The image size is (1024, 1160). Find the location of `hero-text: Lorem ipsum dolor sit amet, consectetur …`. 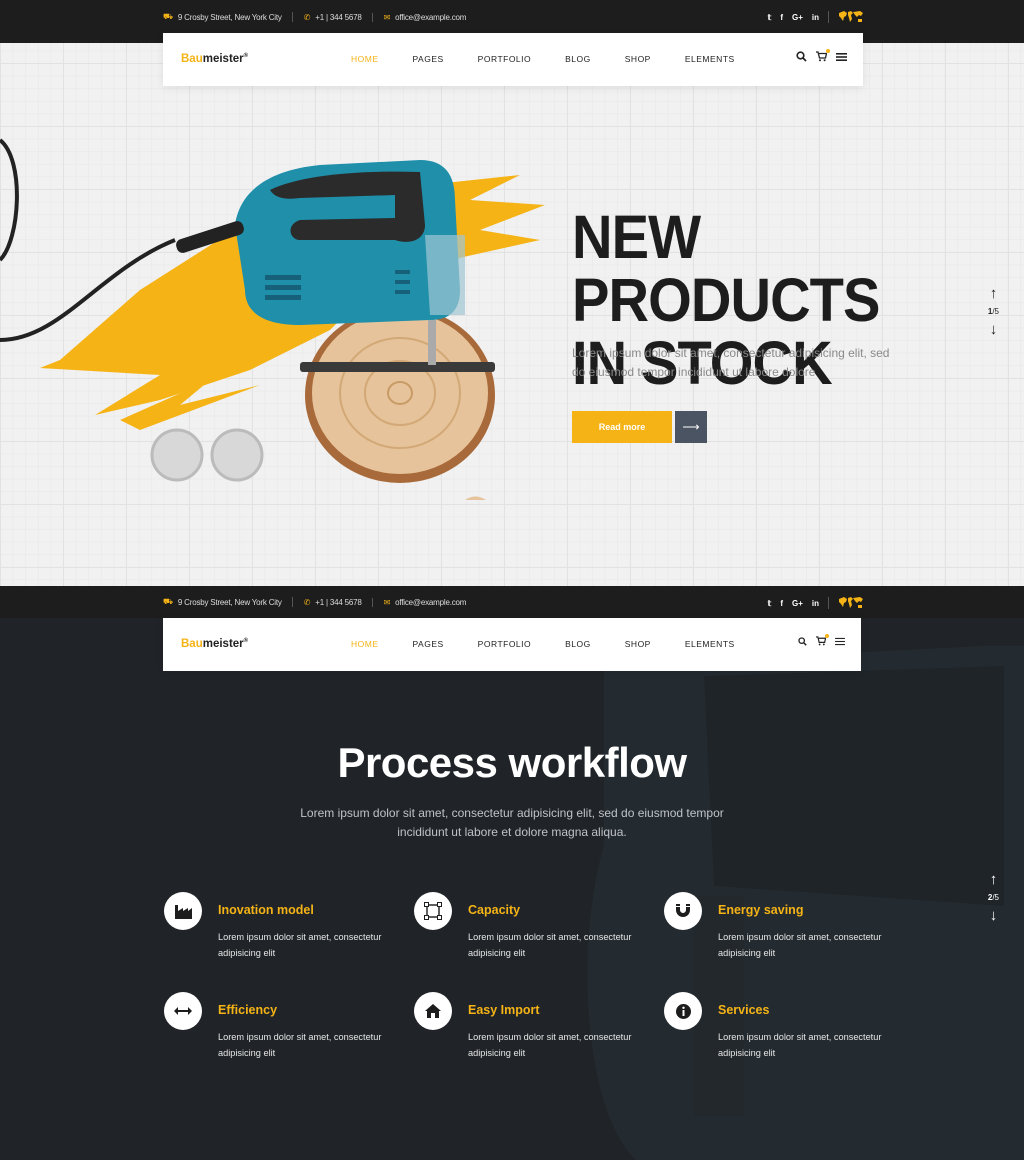

hero-text: Lorem ipsum dolor sit amet, consectetur … is located at coordinates (731, 362).